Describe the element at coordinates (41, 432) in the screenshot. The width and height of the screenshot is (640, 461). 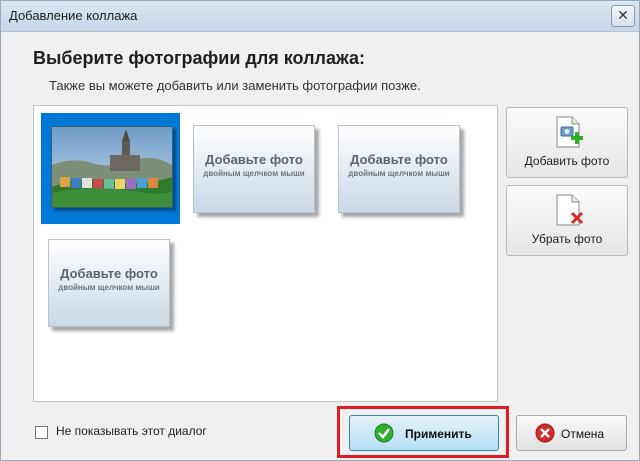
I see `checkbox-box` at that location.